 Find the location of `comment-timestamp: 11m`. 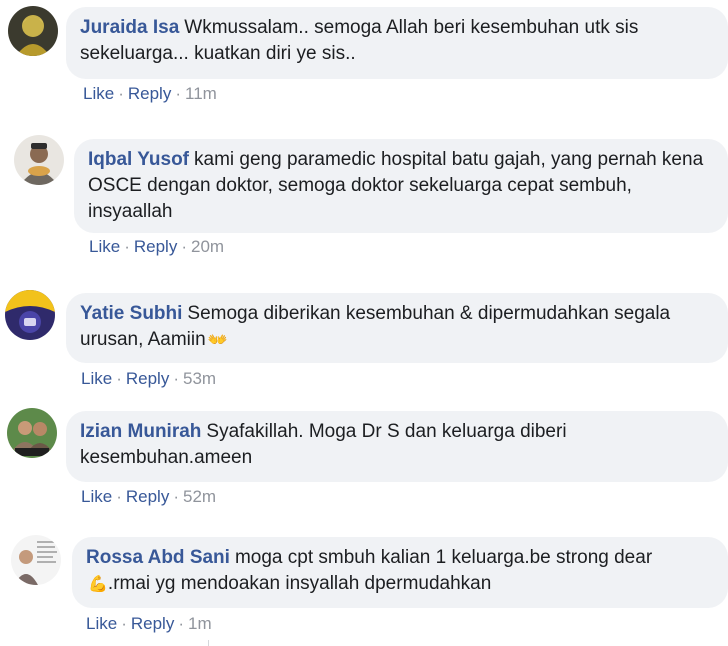

comment-timestamp: 11m is located at coordinates (201, 93).